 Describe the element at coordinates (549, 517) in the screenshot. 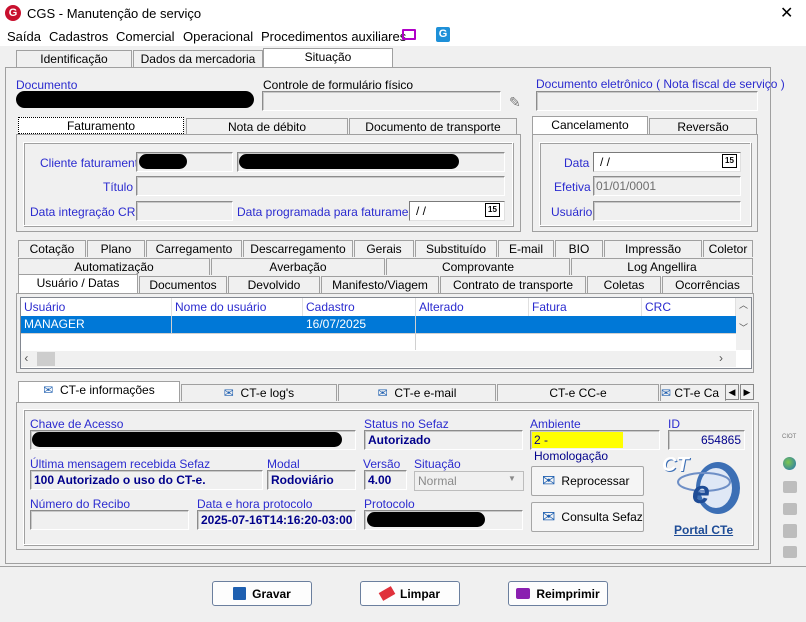

I see `cte-icon: ✉` at that location.